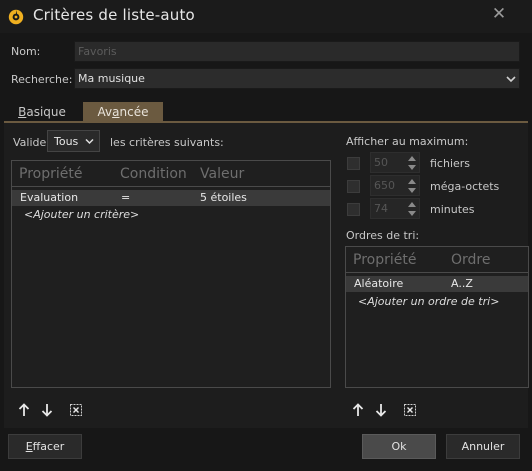 The height and width of the screenshot is (471, 532). What do you see at coordinates (379, 283) in the screenshot?
I see `cell-sort-property: Aléatoire` at bounding box center [379, 283].